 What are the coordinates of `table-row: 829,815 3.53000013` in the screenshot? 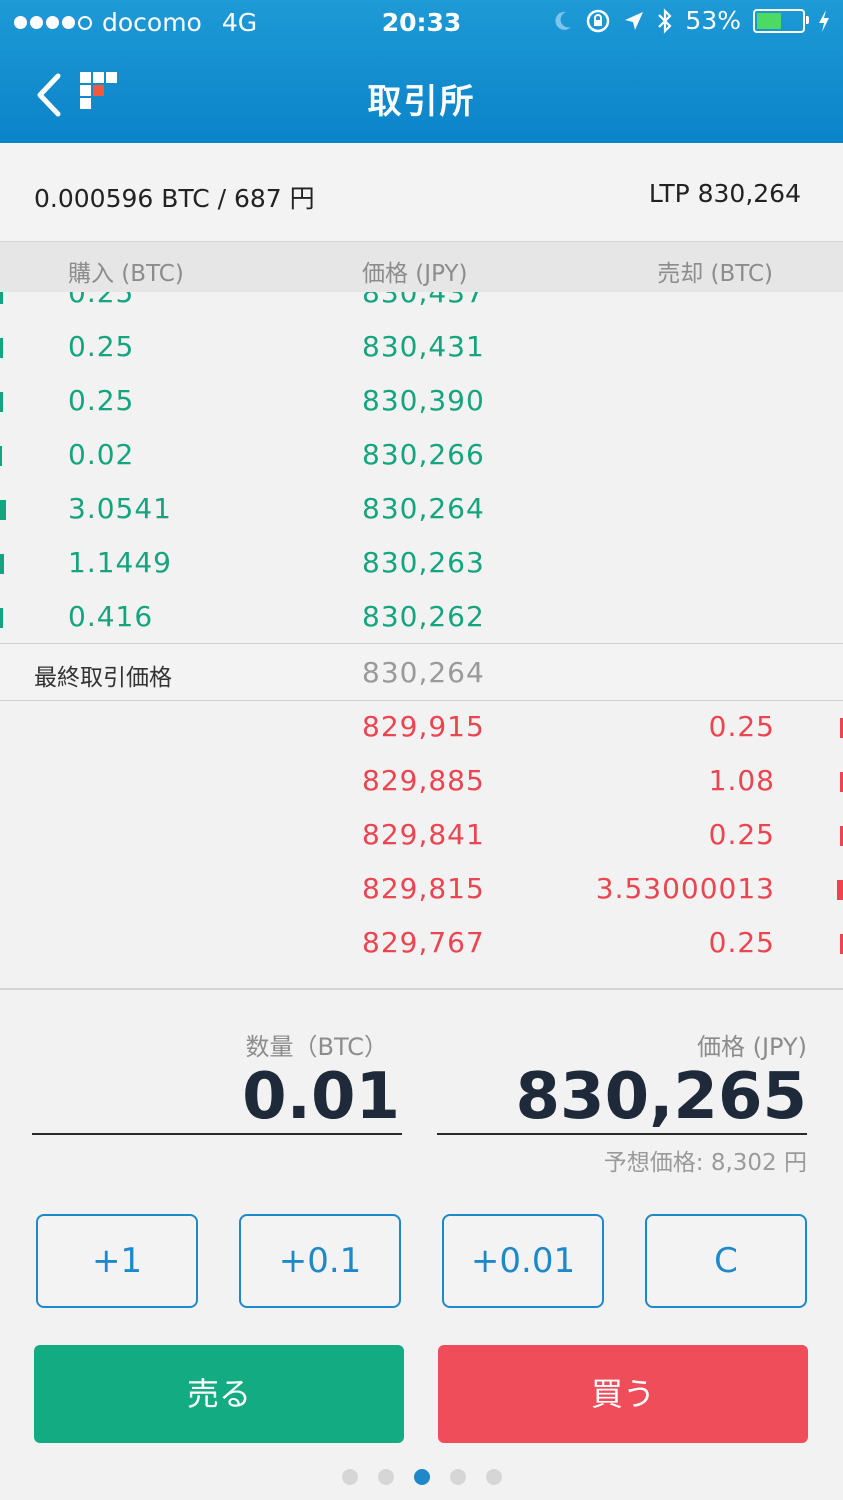 It's located at (421, 889).